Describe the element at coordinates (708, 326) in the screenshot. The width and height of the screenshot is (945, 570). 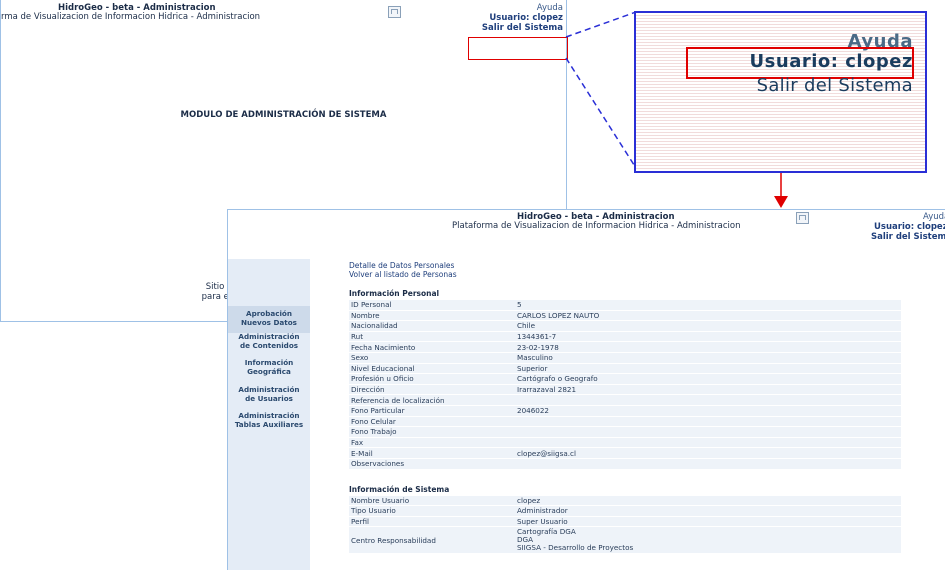
I see `field-value: Chile` at that location.